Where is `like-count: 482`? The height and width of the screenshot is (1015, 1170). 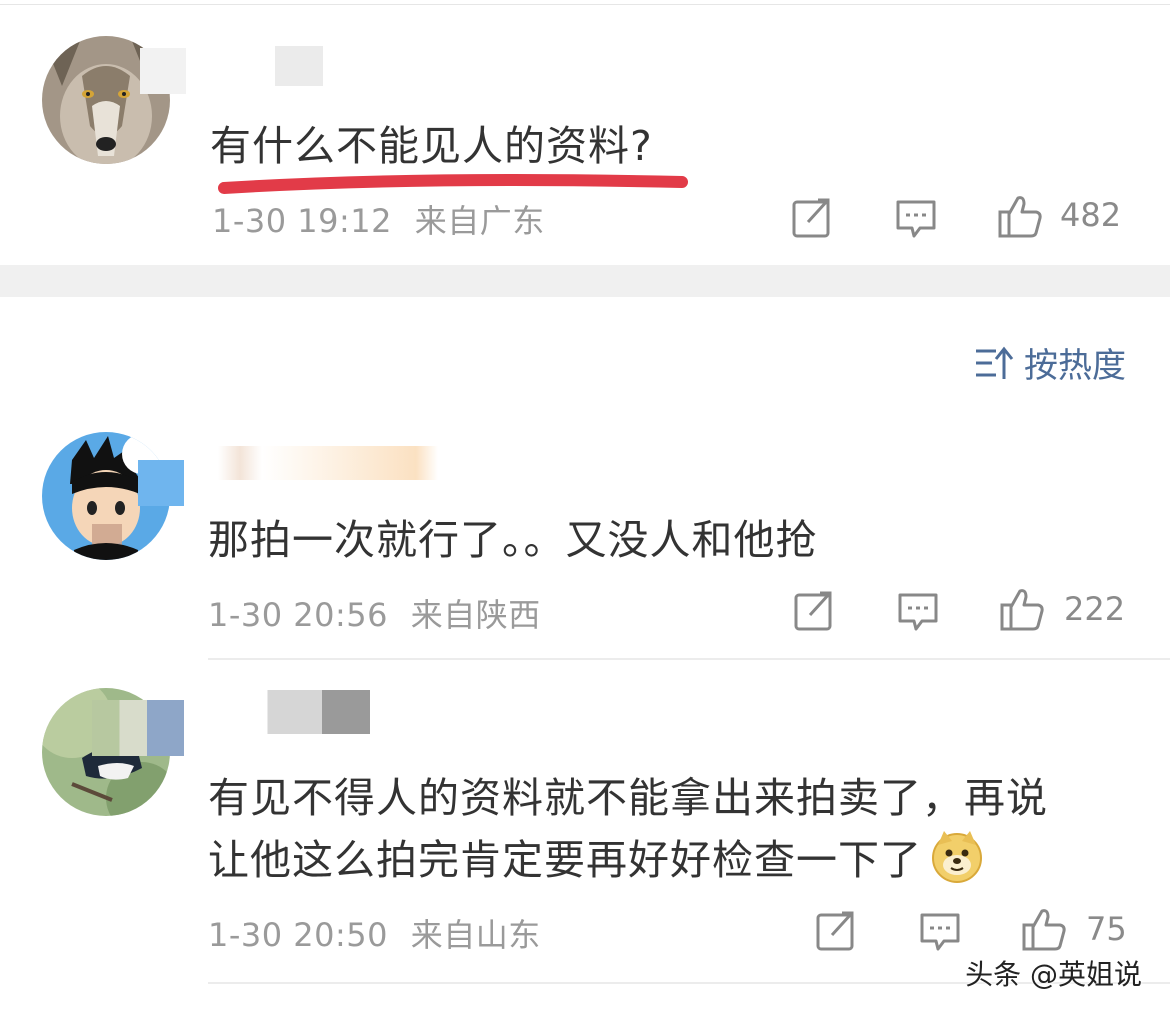
like-count: 482 is located at coordinates (1091, 215).